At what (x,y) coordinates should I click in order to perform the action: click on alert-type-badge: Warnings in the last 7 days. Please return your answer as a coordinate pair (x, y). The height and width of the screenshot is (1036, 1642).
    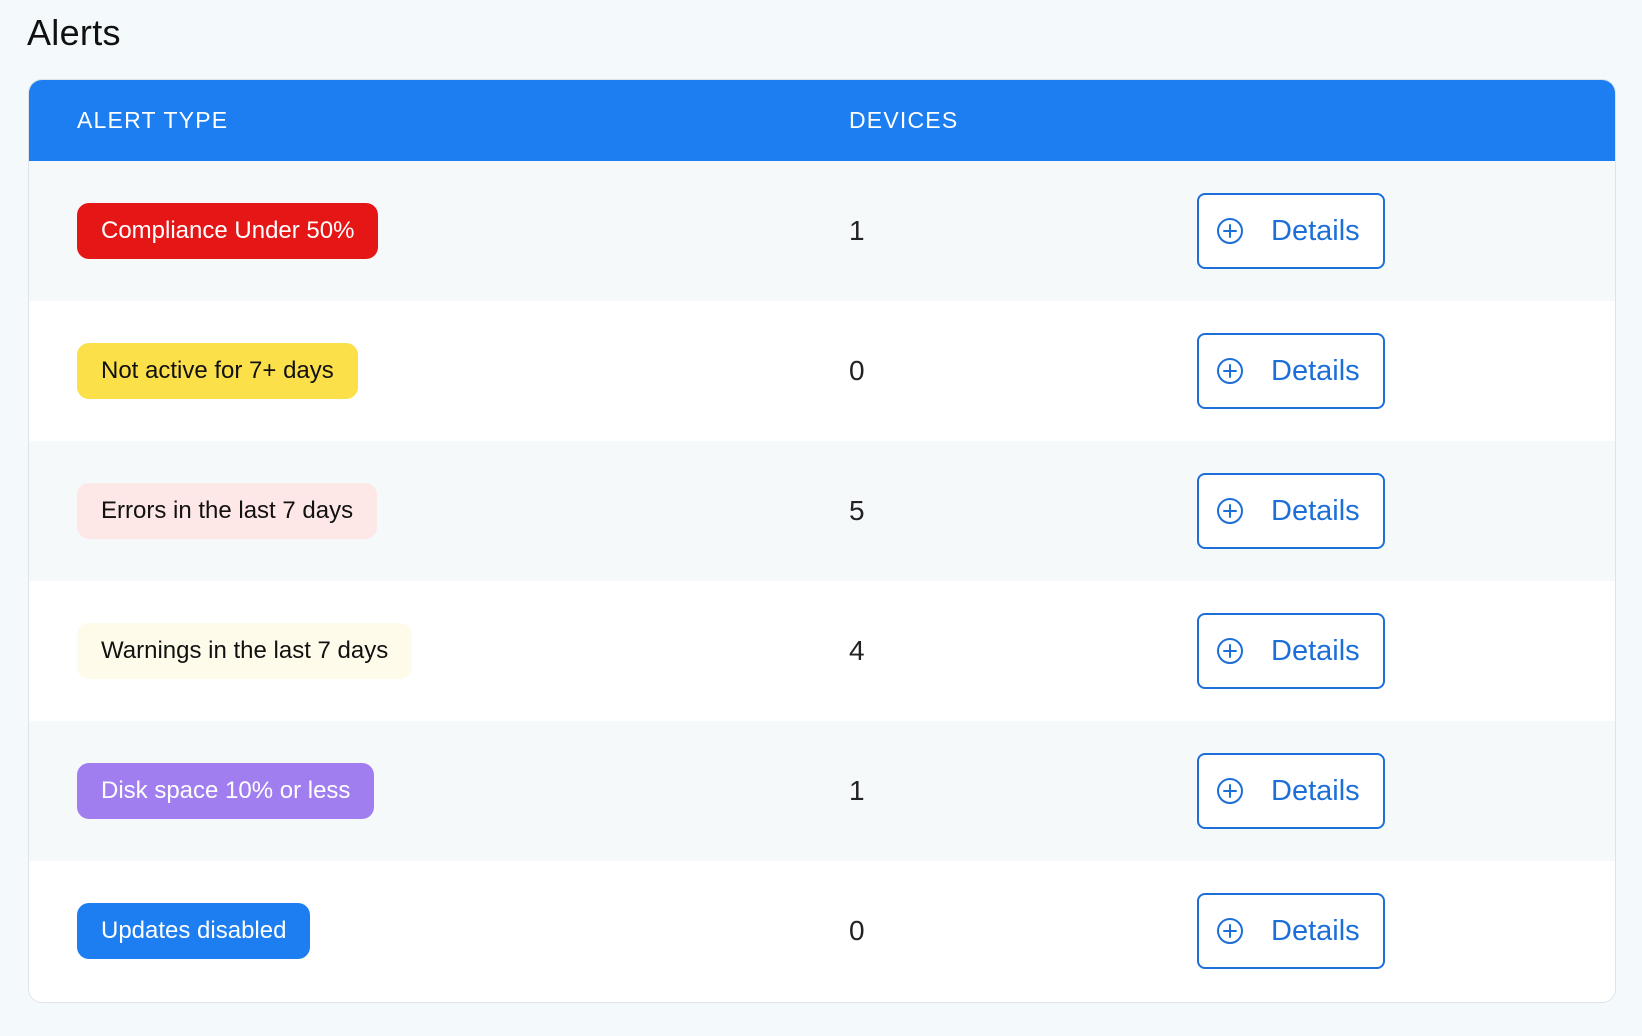
    Looking at the image, I should click on (245, 651).